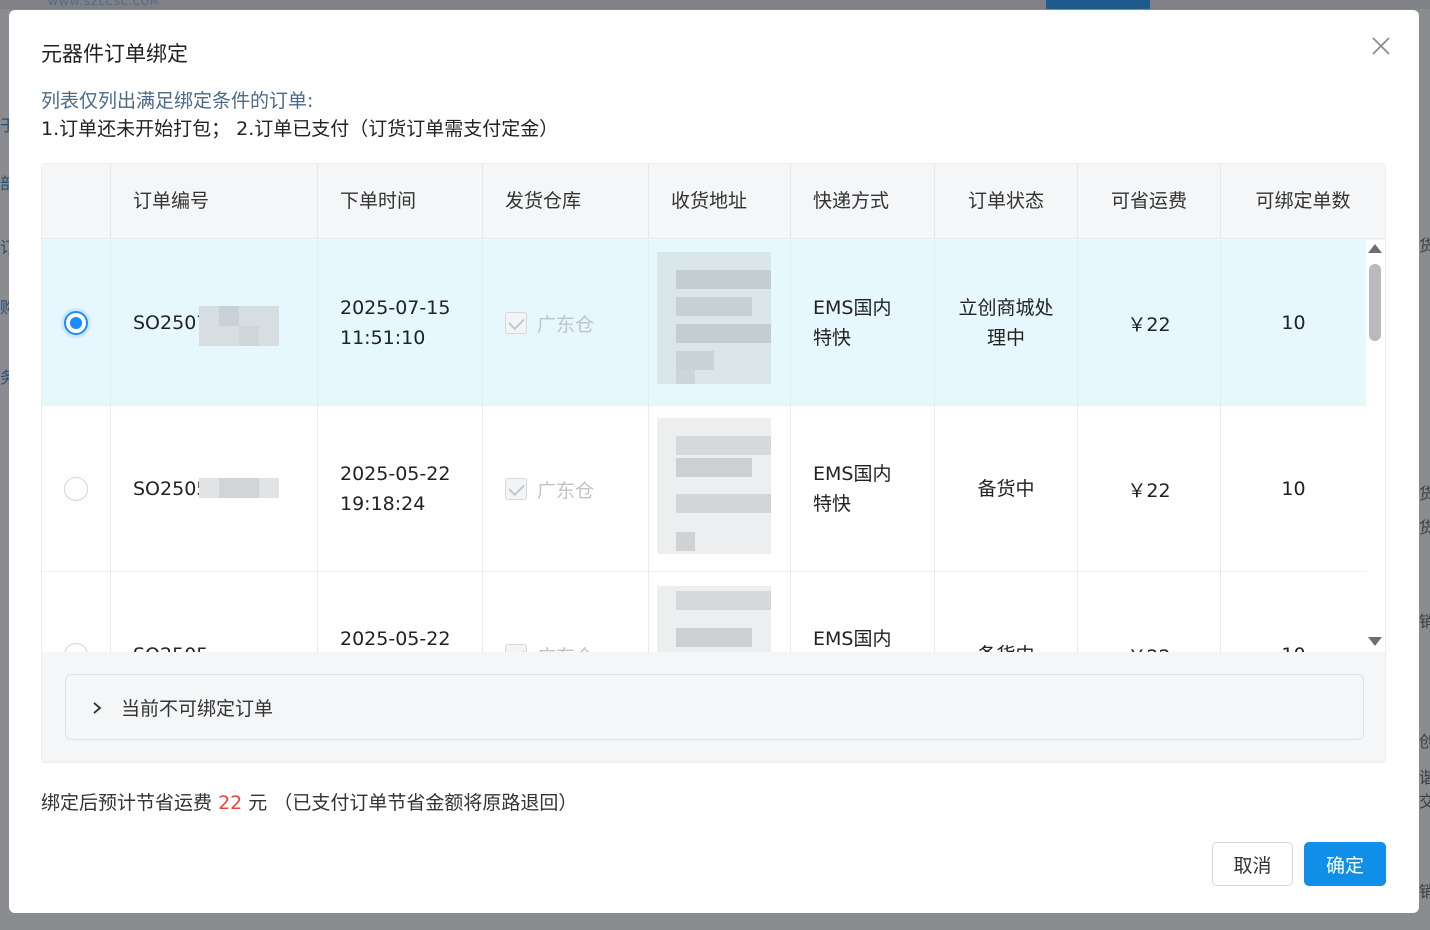  I want to click on order-time: 11:51:10, so click(383, 338).